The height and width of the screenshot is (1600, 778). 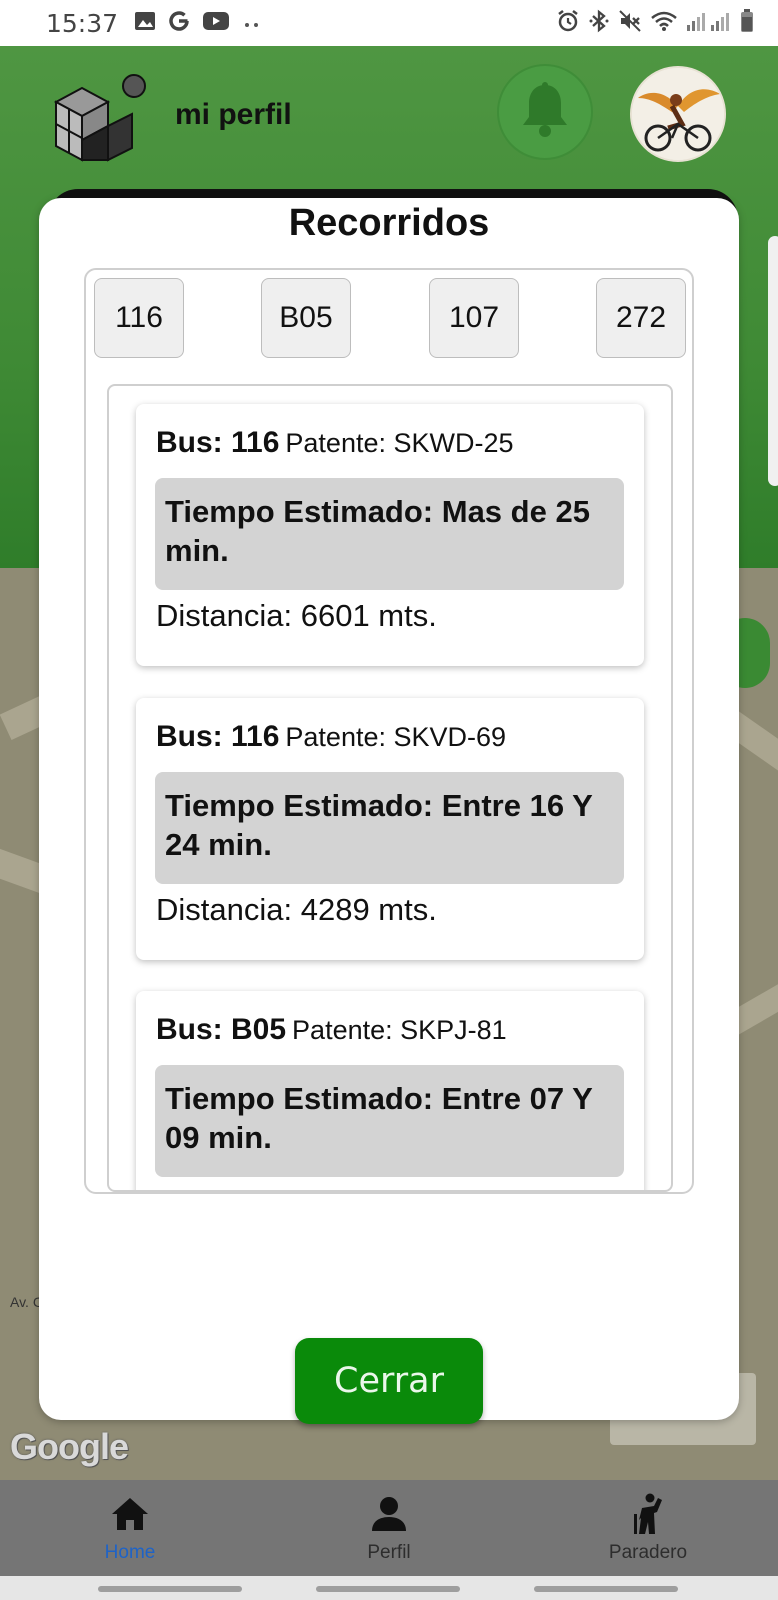 What do you see at coordinates (599, 23) in the screenshot?
I see `bluetooth-icon` at bounding box center [599, 23].